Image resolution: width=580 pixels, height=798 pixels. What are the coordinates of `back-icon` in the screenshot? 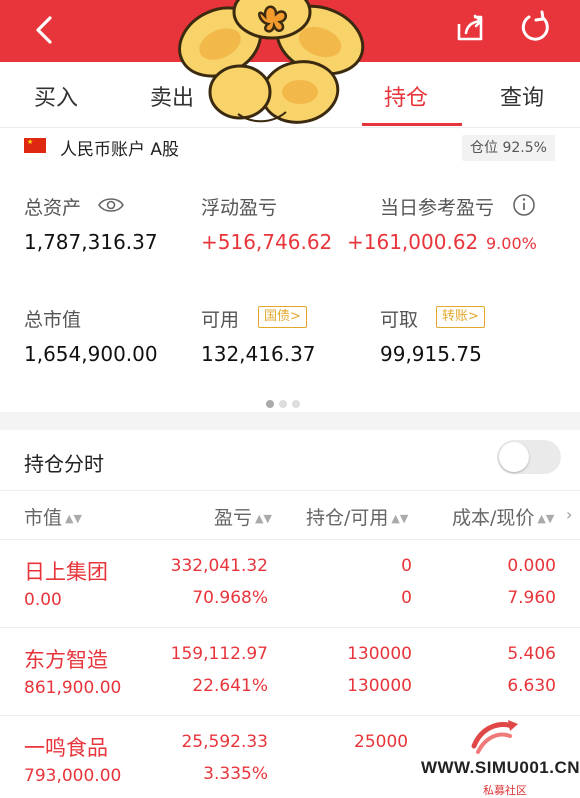 It's located at (46, 30).